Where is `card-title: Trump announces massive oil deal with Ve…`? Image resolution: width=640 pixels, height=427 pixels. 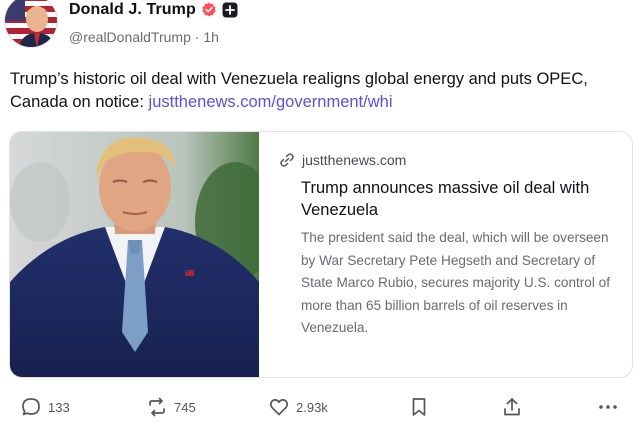 card-title: Trump announces massive oil deal with Ve… is located at coordinates (445, 199).